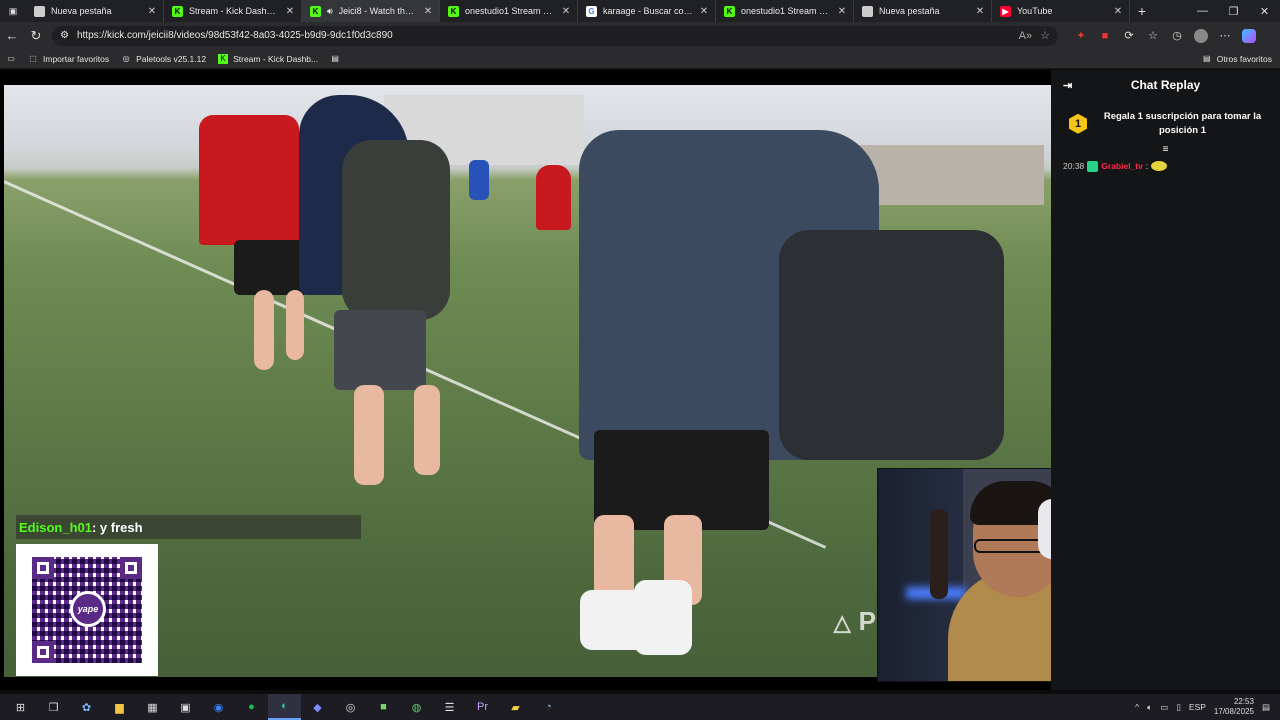 The height and width of the screenshot is (720, 1280). What do you see at coordinates (1137, 707) in the screenshot?
I see `show-hidden-icons-icon: ^` at bounding box center [1137, 707].